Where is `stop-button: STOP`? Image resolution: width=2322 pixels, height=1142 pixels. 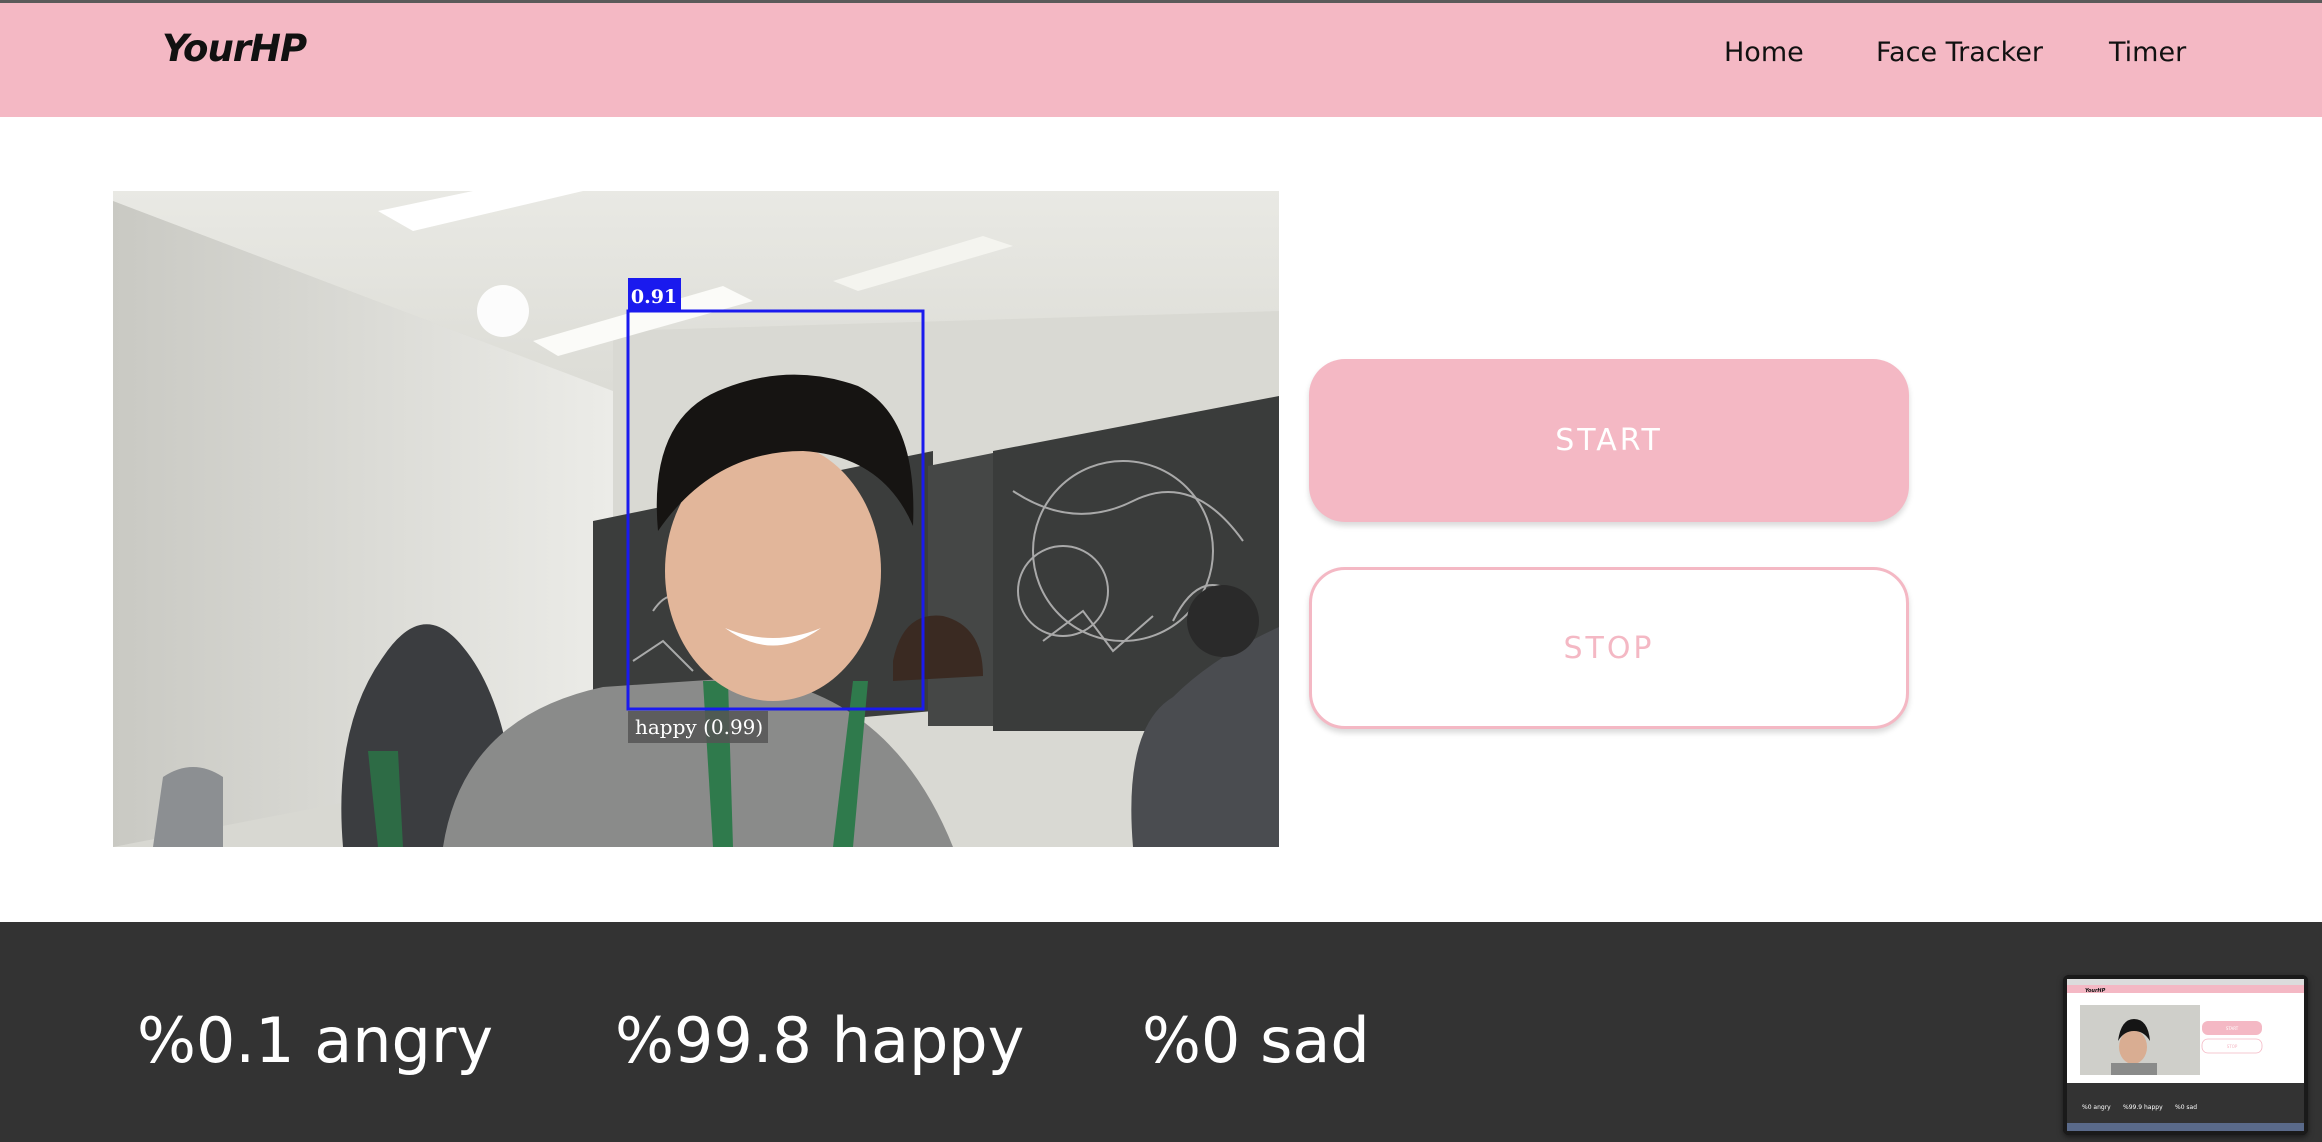 stop-button: STOP is located at coordinates (1609, 648).